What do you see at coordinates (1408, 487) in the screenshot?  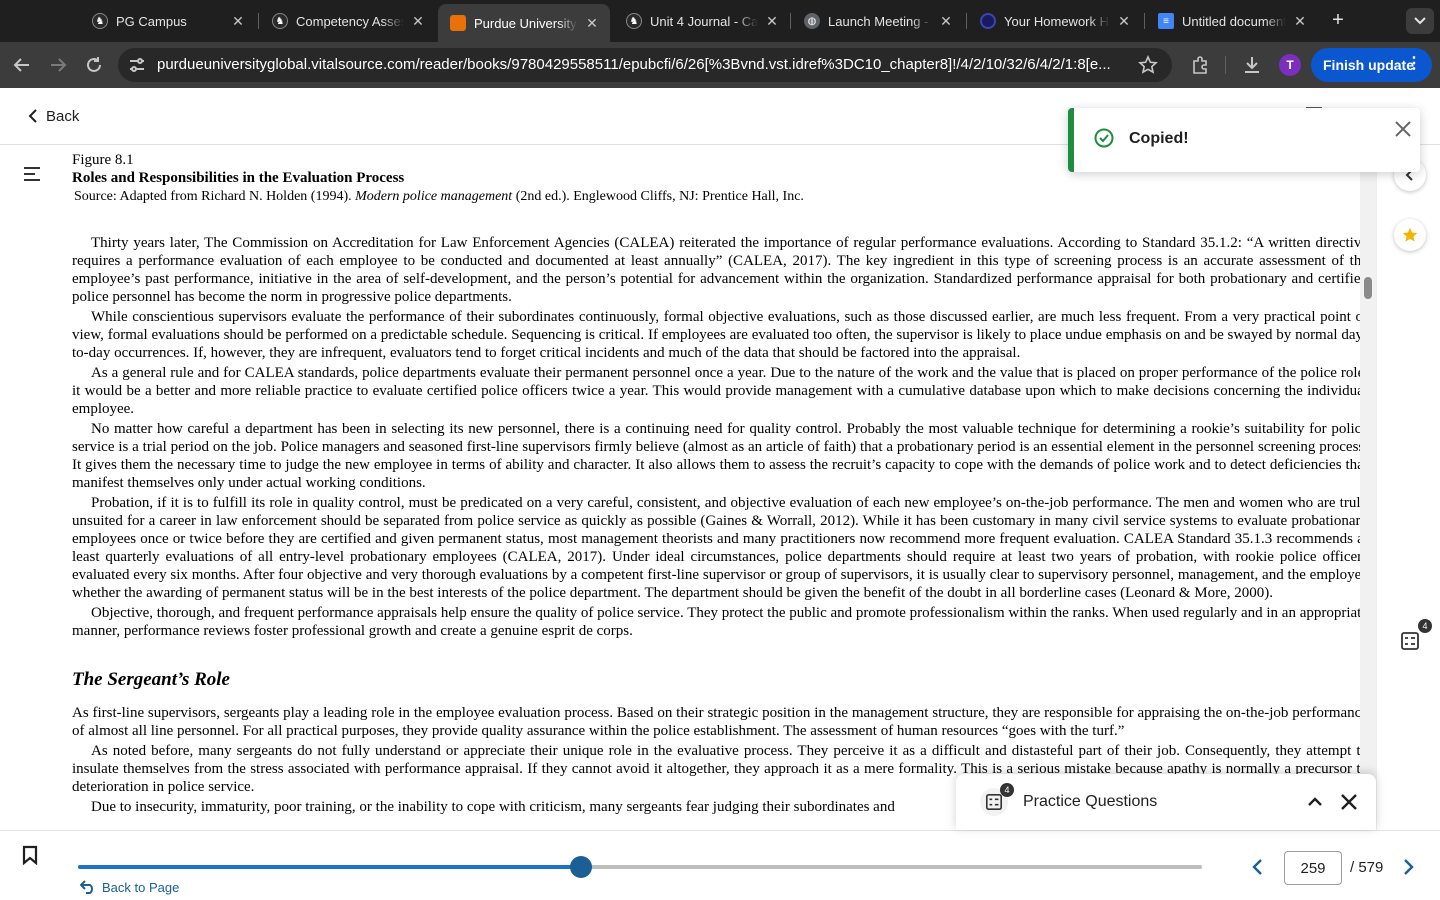 I see `right-rail: 4` at bounding box center [1408, 487].